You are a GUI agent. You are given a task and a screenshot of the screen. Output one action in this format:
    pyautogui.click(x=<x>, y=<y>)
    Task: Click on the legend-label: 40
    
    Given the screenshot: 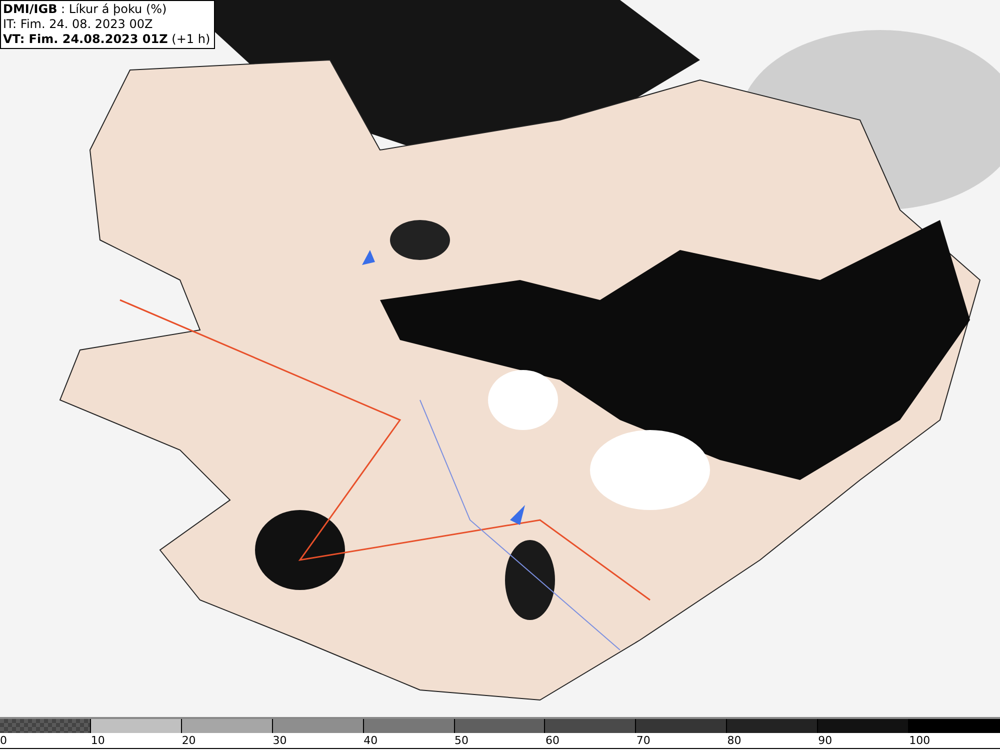 What is the action you would take?
    pyautogui.click(x=371, y=740)
    